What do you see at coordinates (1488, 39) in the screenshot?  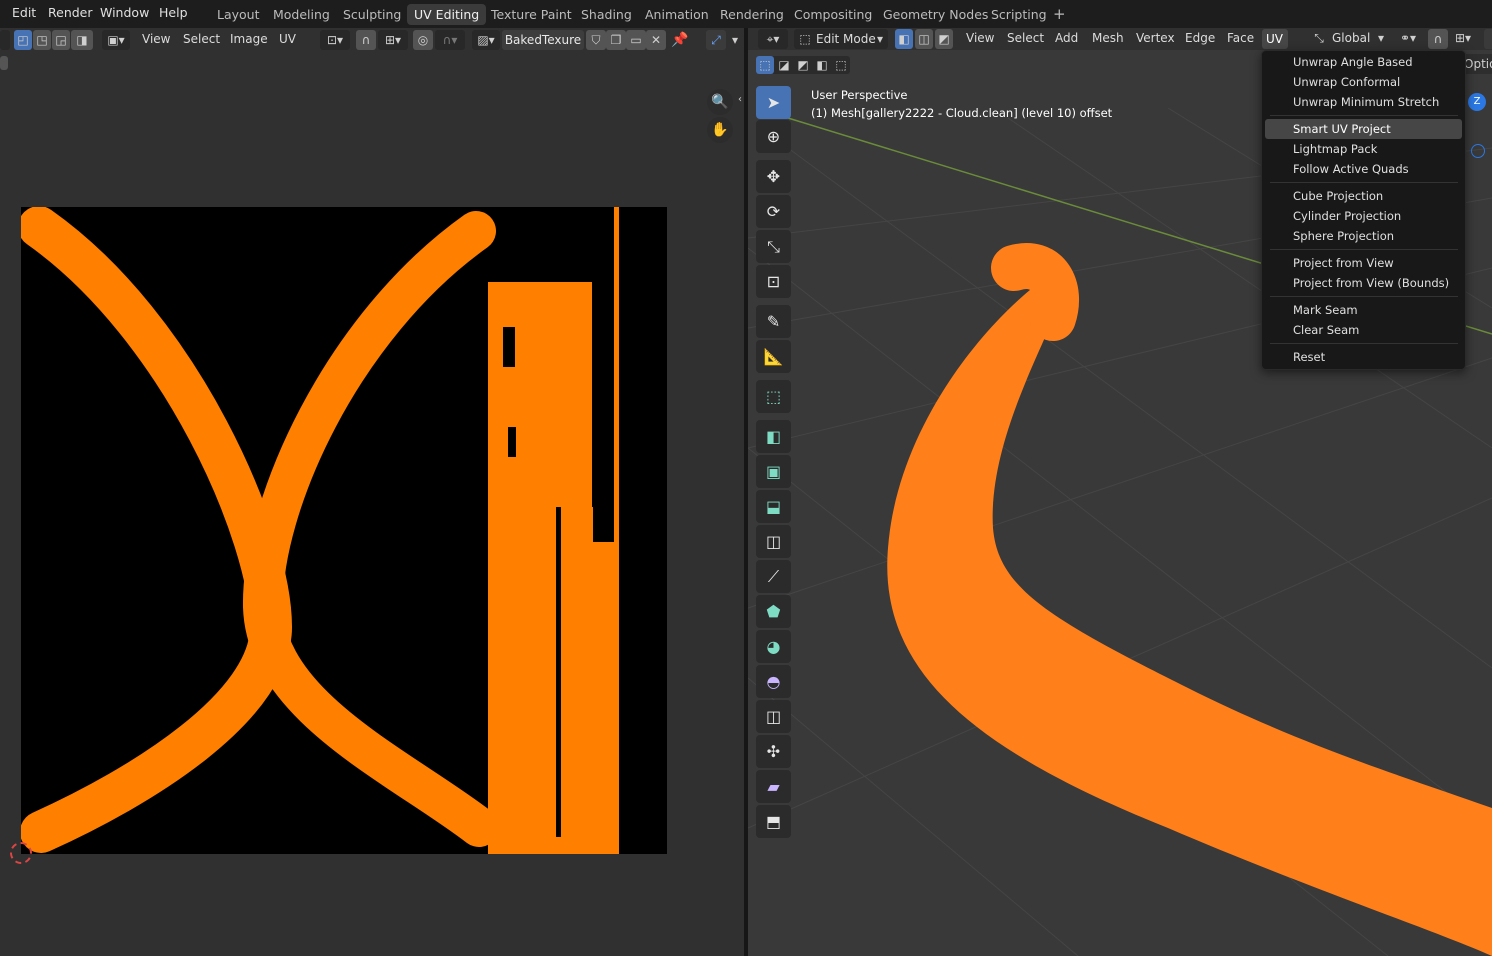 I see `proportional-edit-icon` at bounding box center [1488, 39].